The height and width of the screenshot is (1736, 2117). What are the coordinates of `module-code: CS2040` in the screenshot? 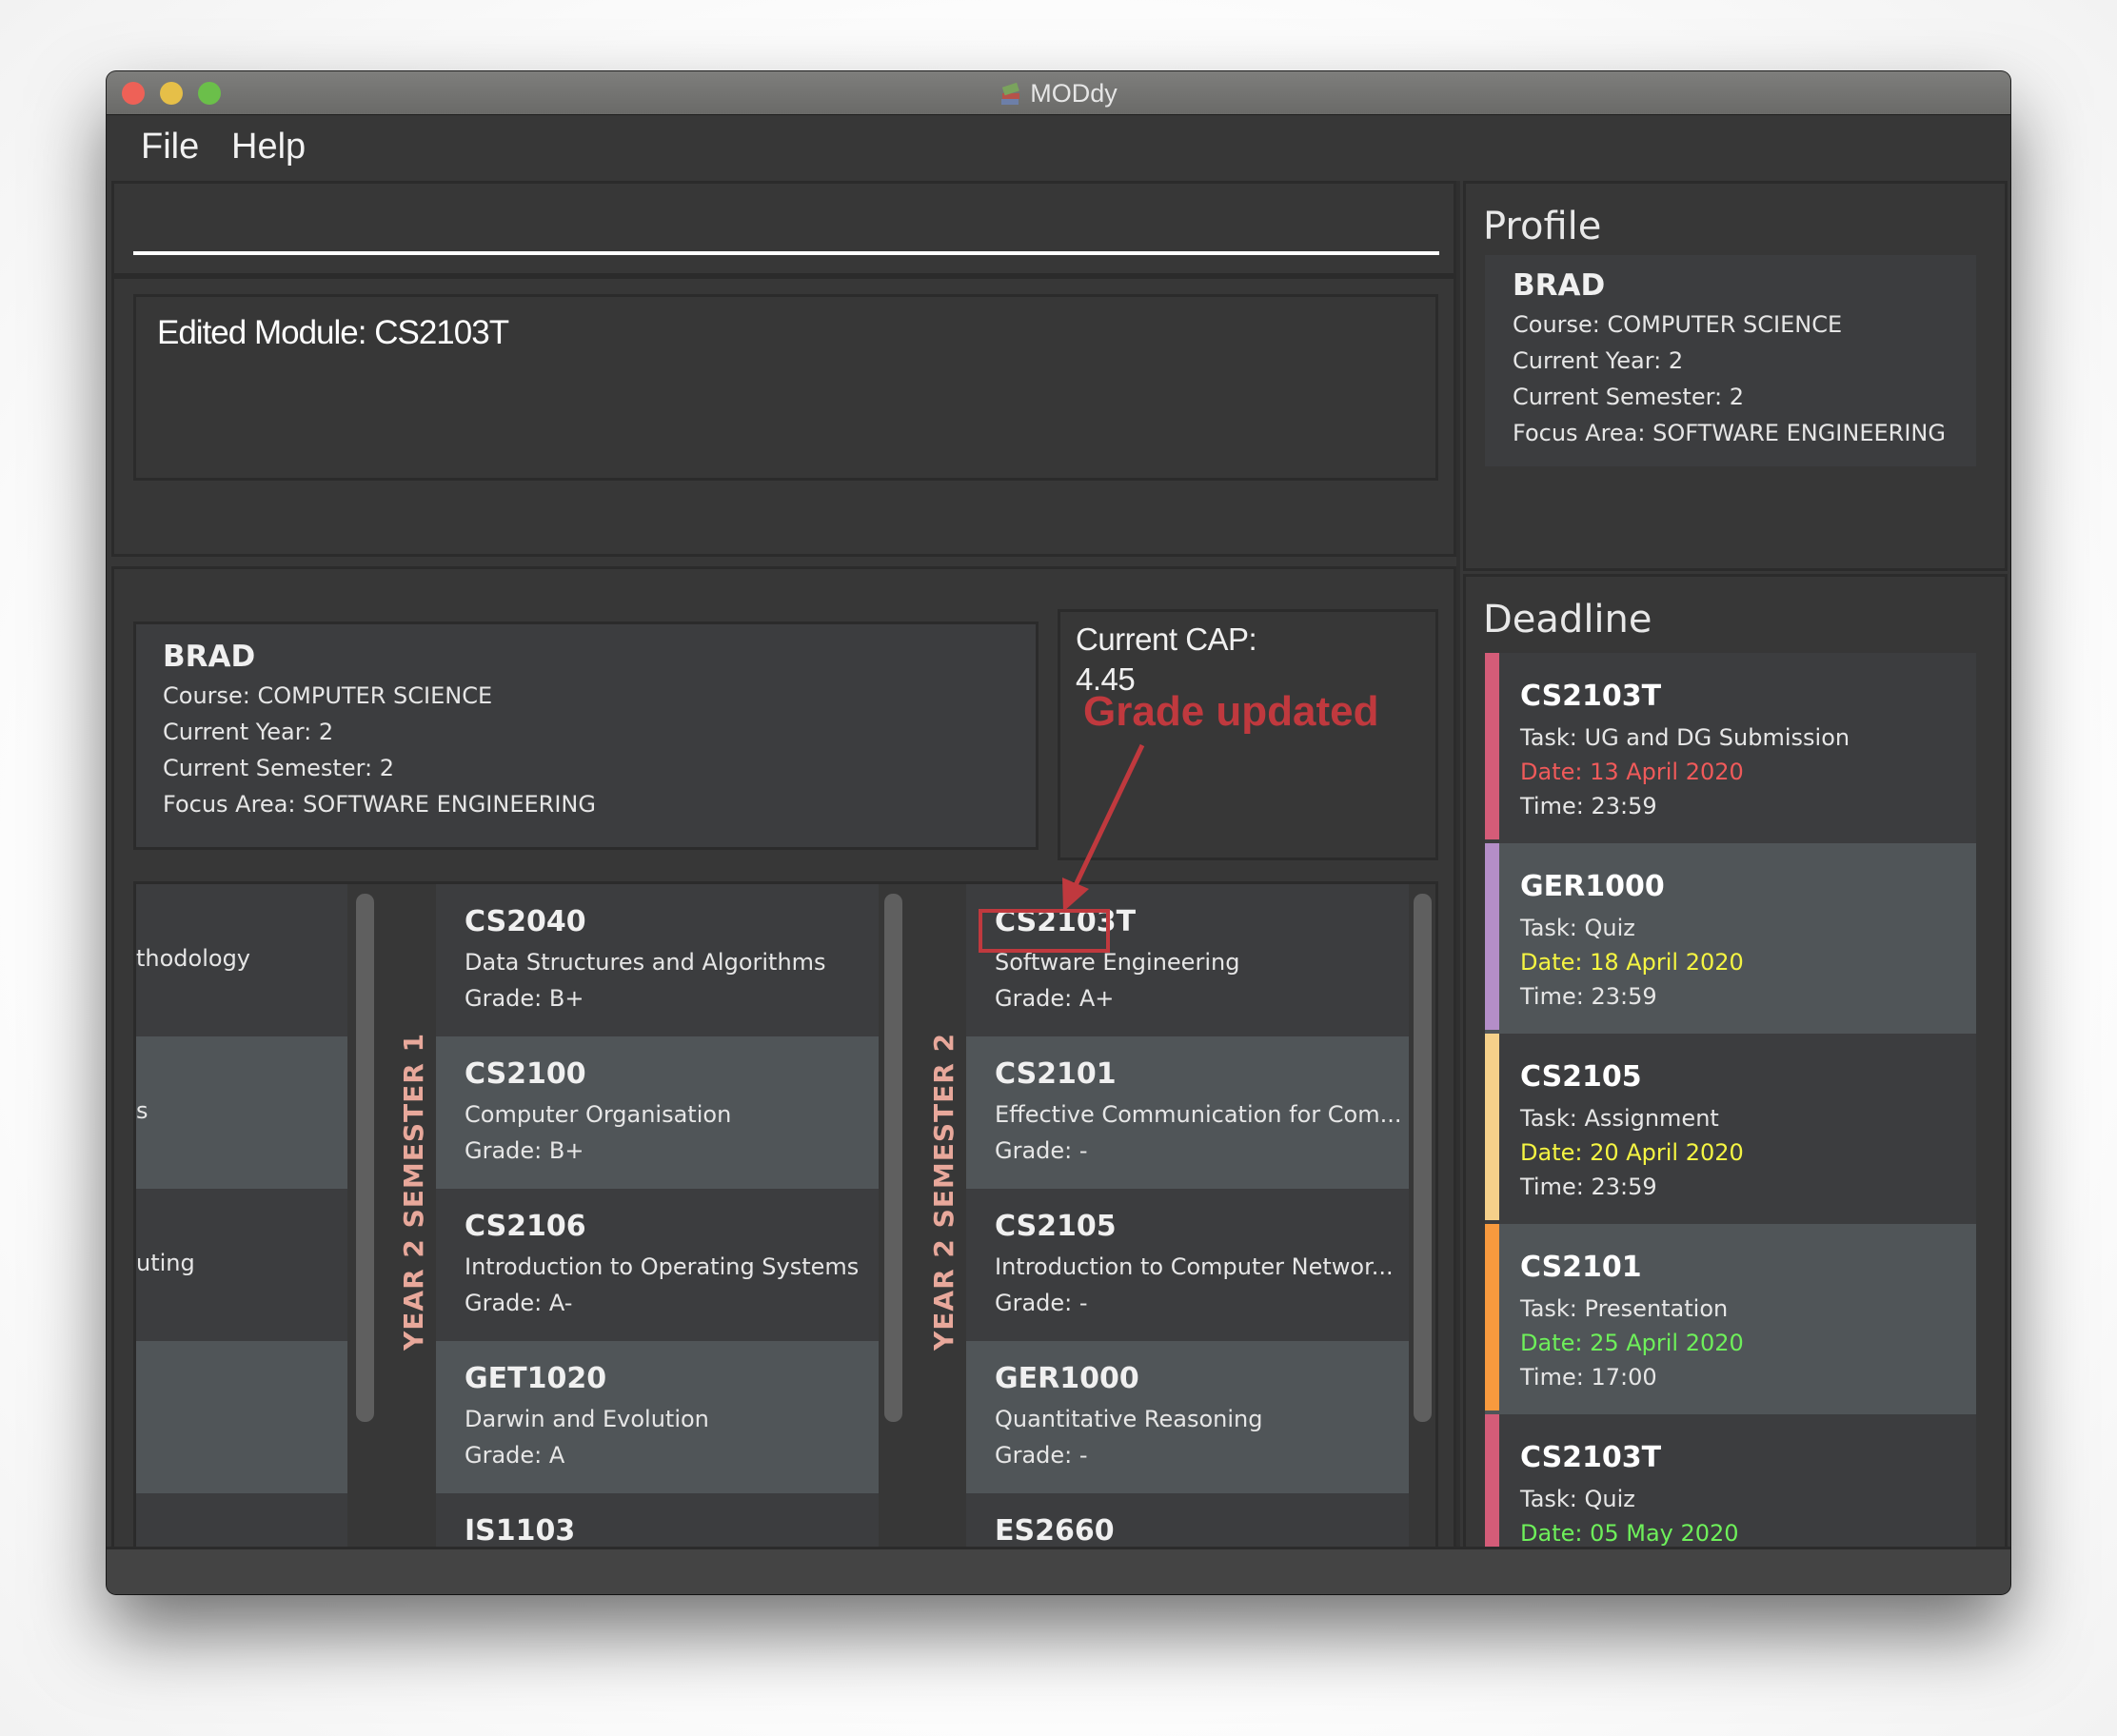 It's located at (526, 921).